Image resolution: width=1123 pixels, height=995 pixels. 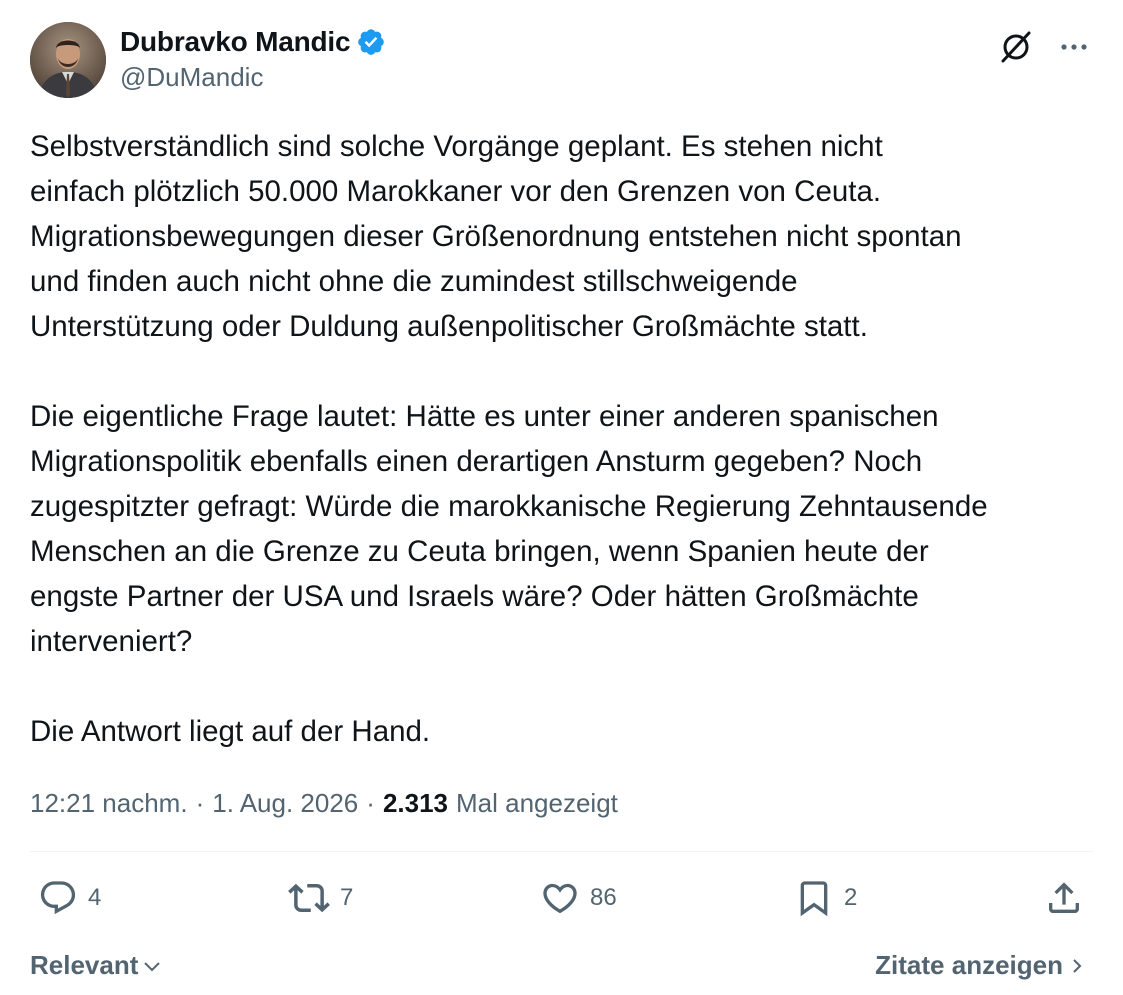 What do you see at coordinates (851, 897) in the screenshot?
I see `bookmark-count: 2` at bounding box center [851, 897].